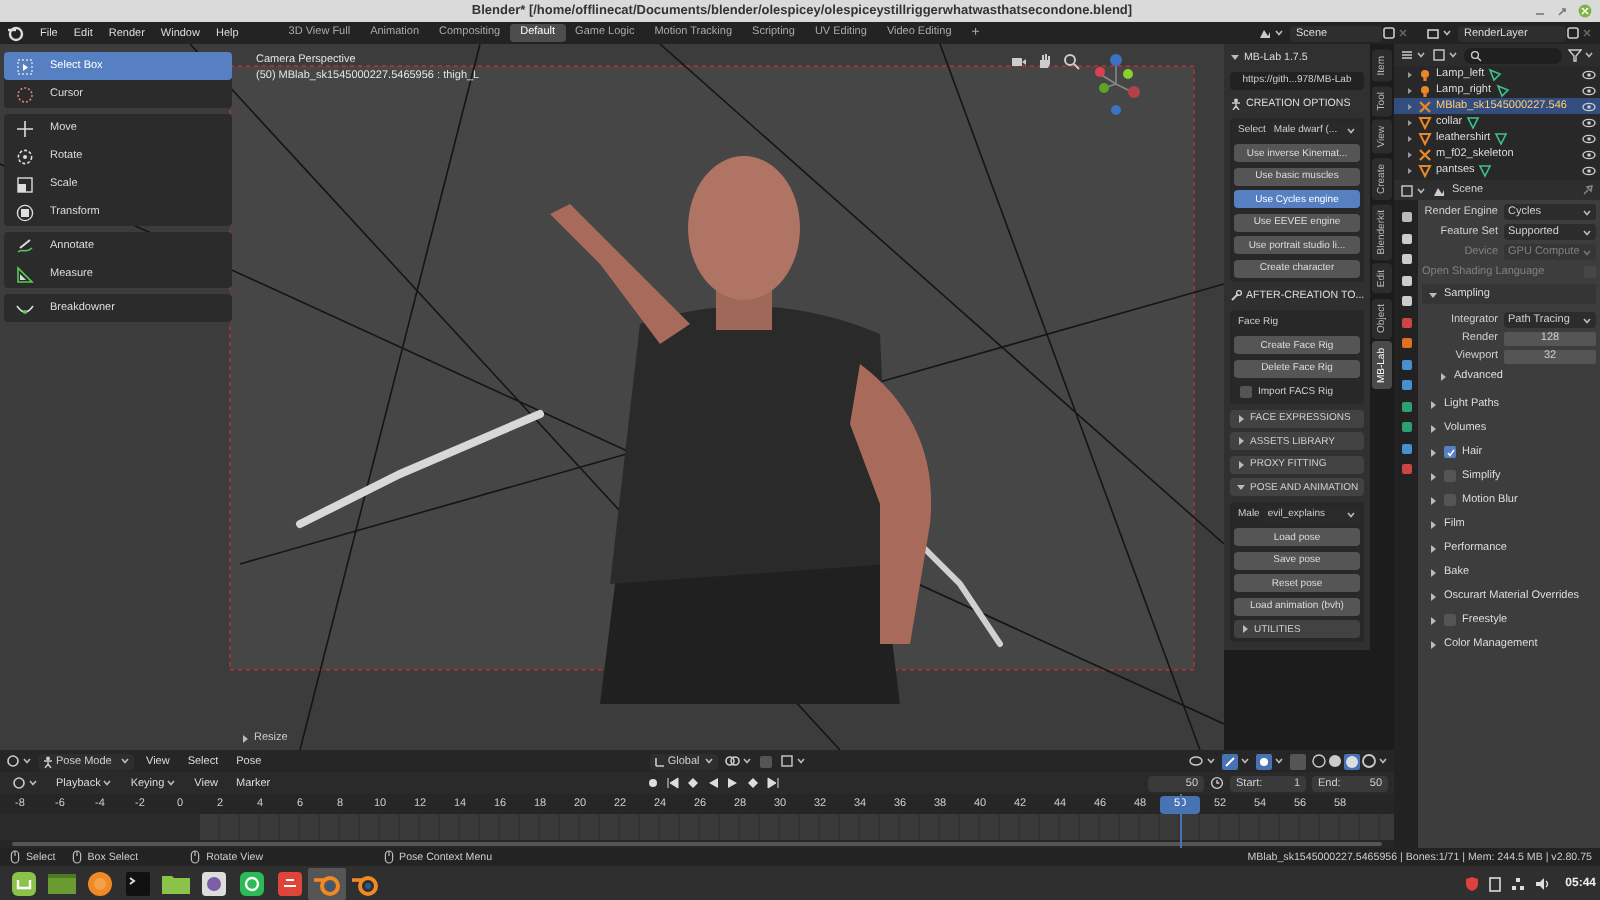  Describe the element at coordinates (1181, 821) in the screenshot. I see `playhead-line` at that location.